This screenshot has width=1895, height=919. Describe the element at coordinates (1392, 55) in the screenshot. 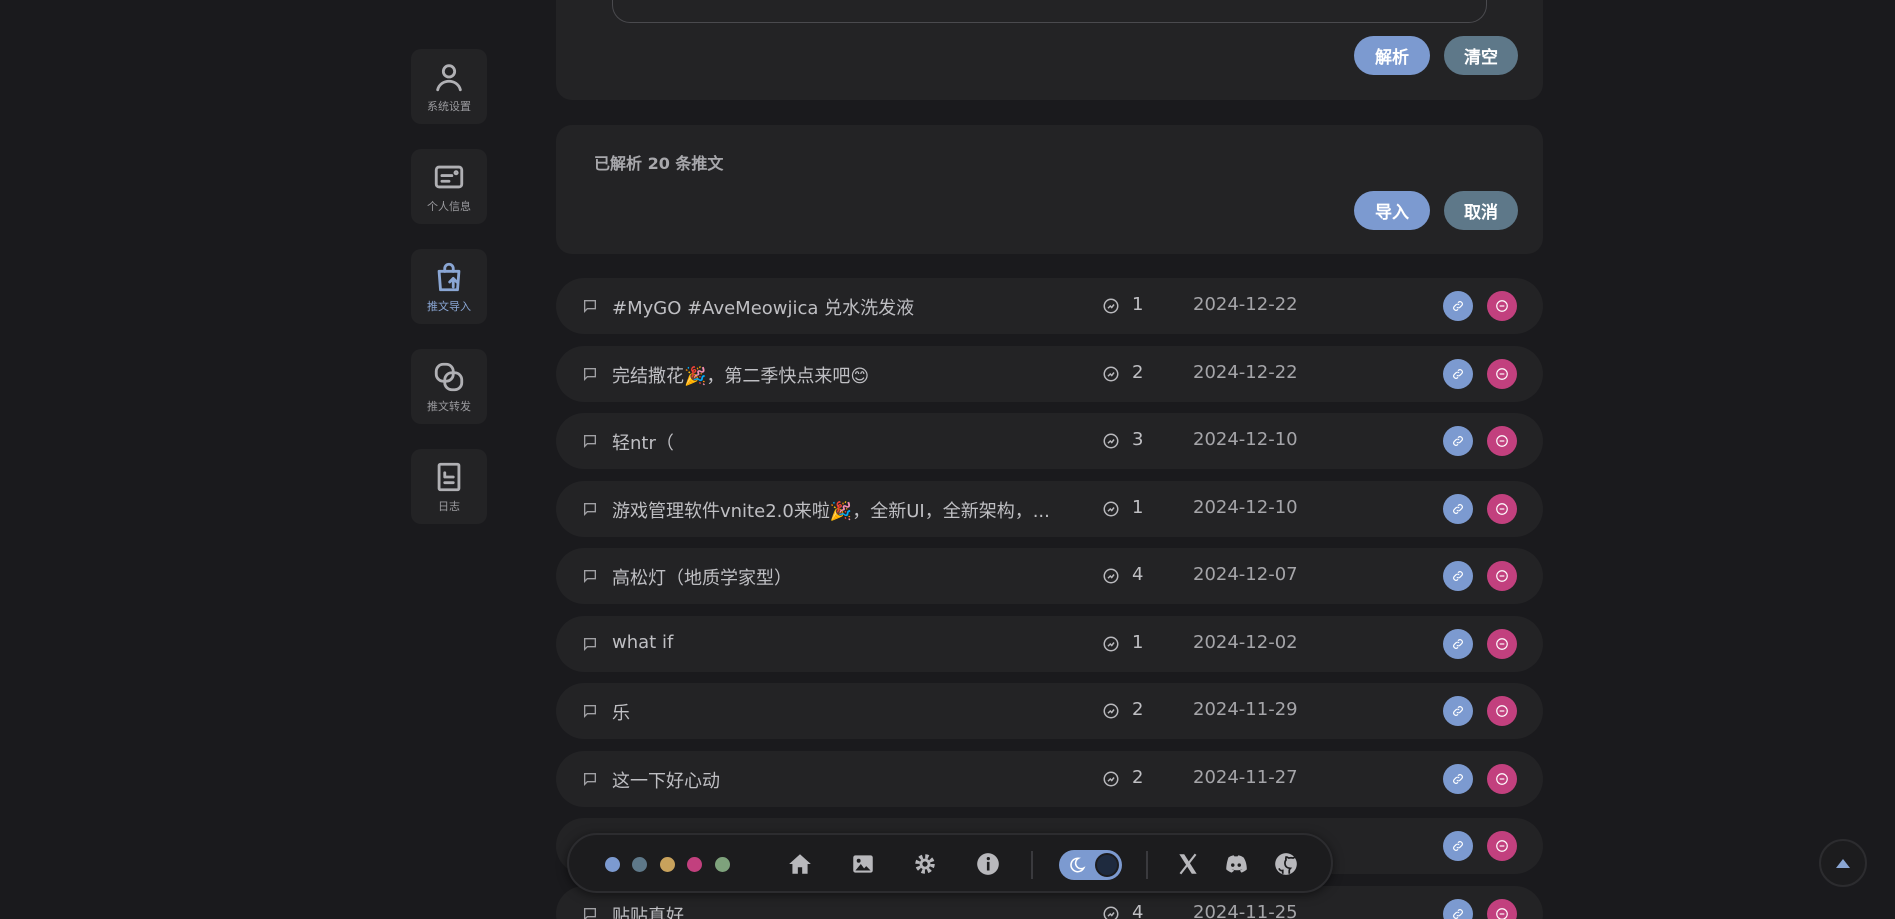

I see `parse-button: 解析` at that location.